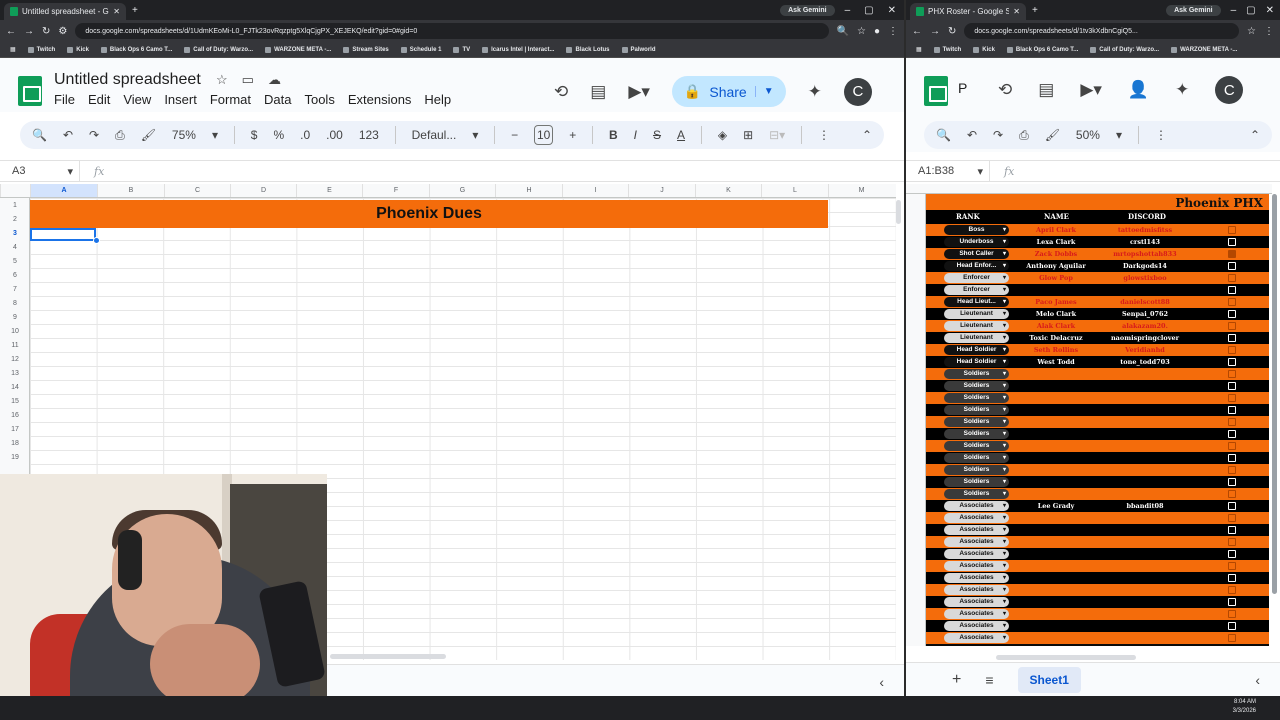 The height and width of the screenshot is (720, 1280). What do you see at coordinates (15, 429) in the screenshot?
I see `row-header: 17` at bounding box center [15, 429].